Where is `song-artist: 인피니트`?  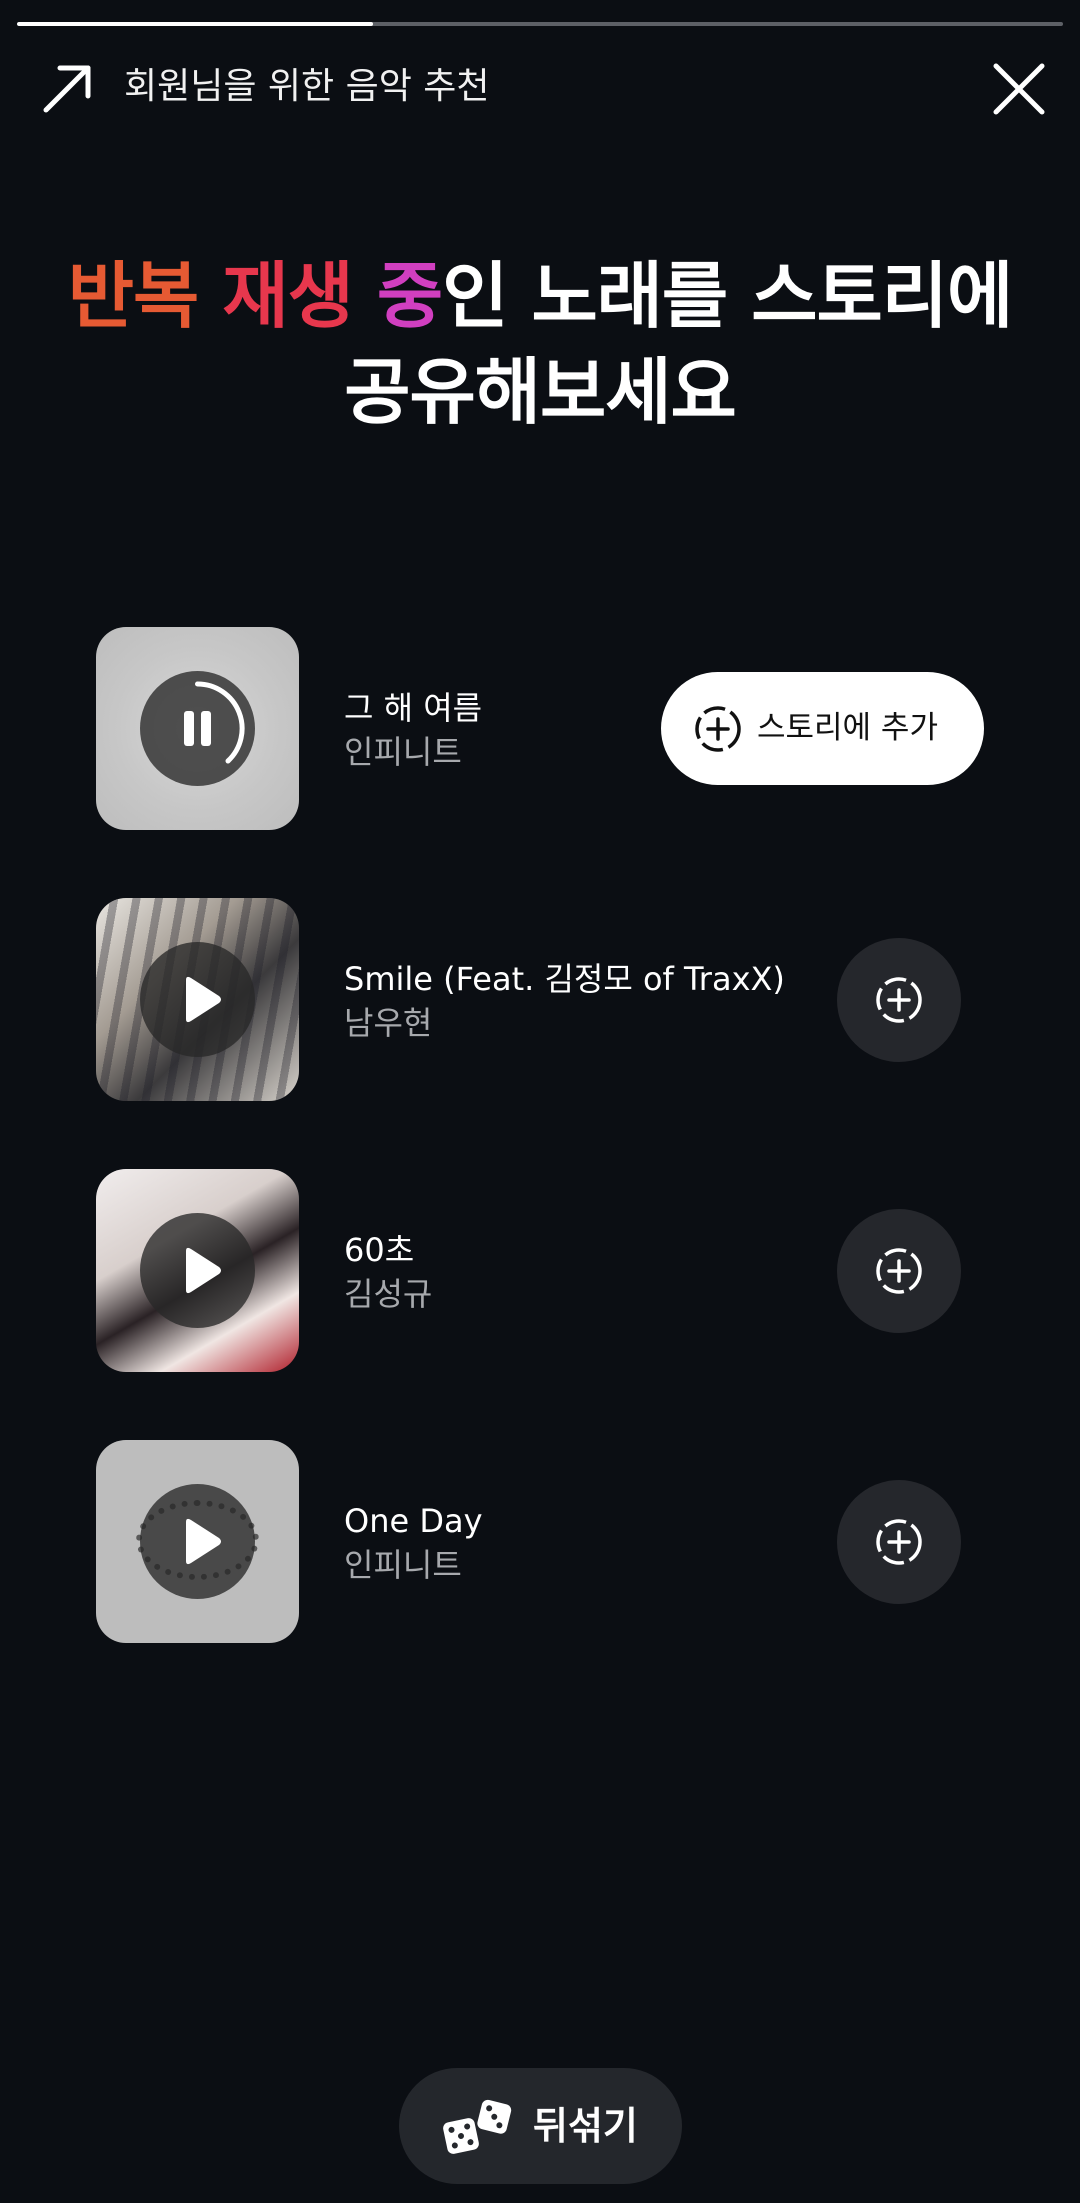 song-artist: 인피니트 is located at coordinates (403, 1565).